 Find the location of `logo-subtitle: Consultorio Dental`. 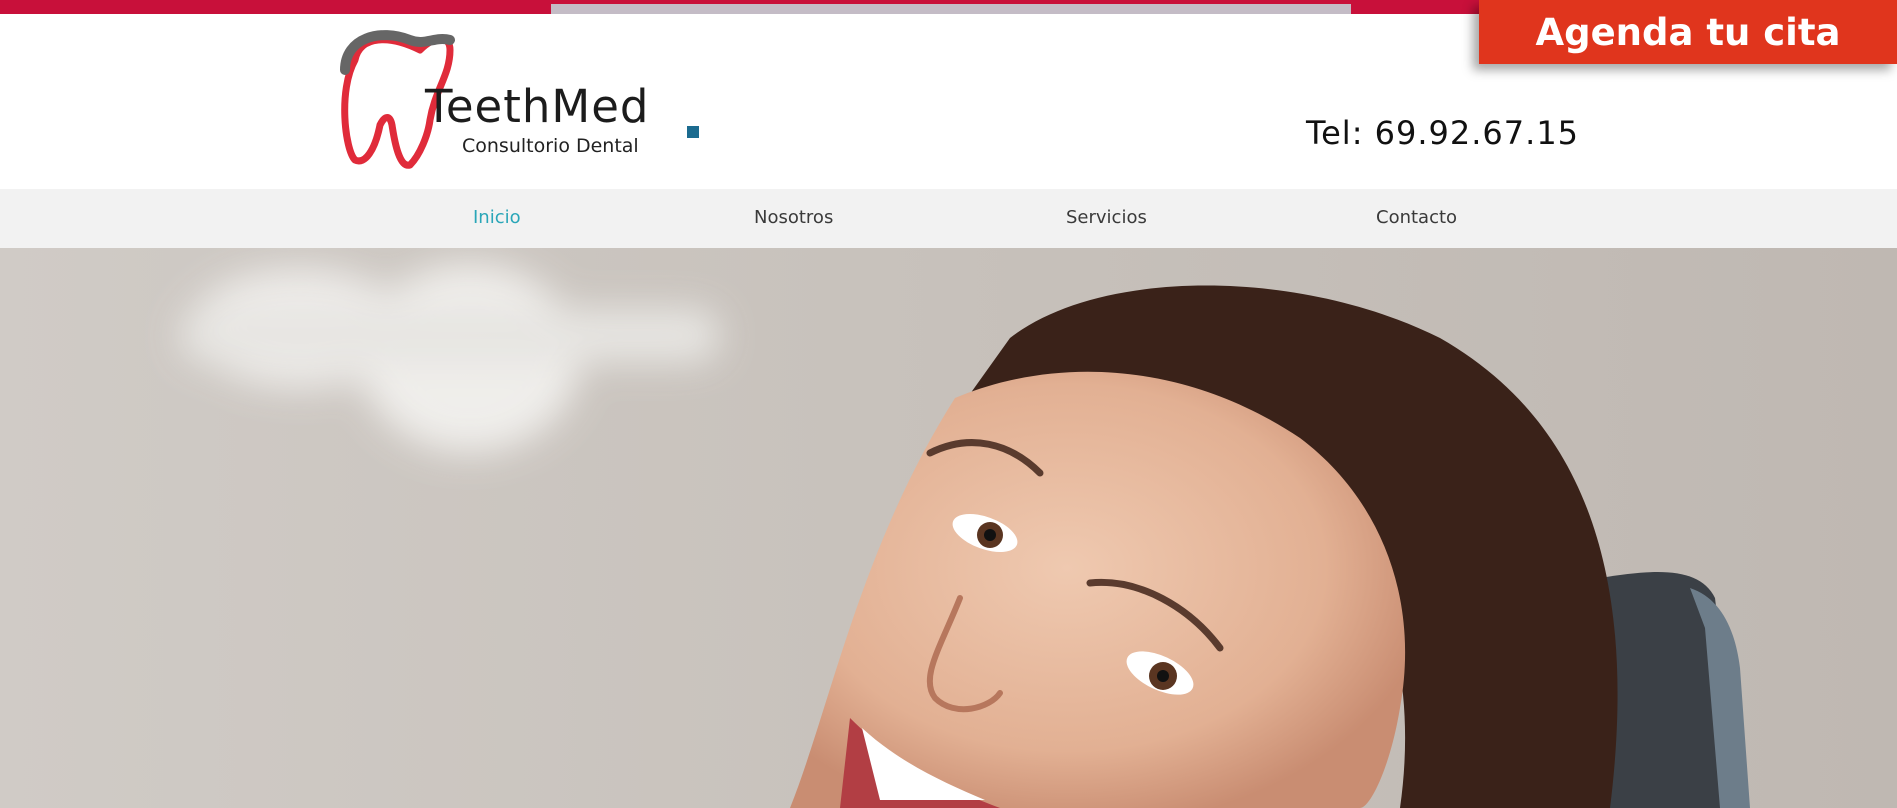

logo-subtitle: Consultorio Dental is located at coordinates (550, 146).